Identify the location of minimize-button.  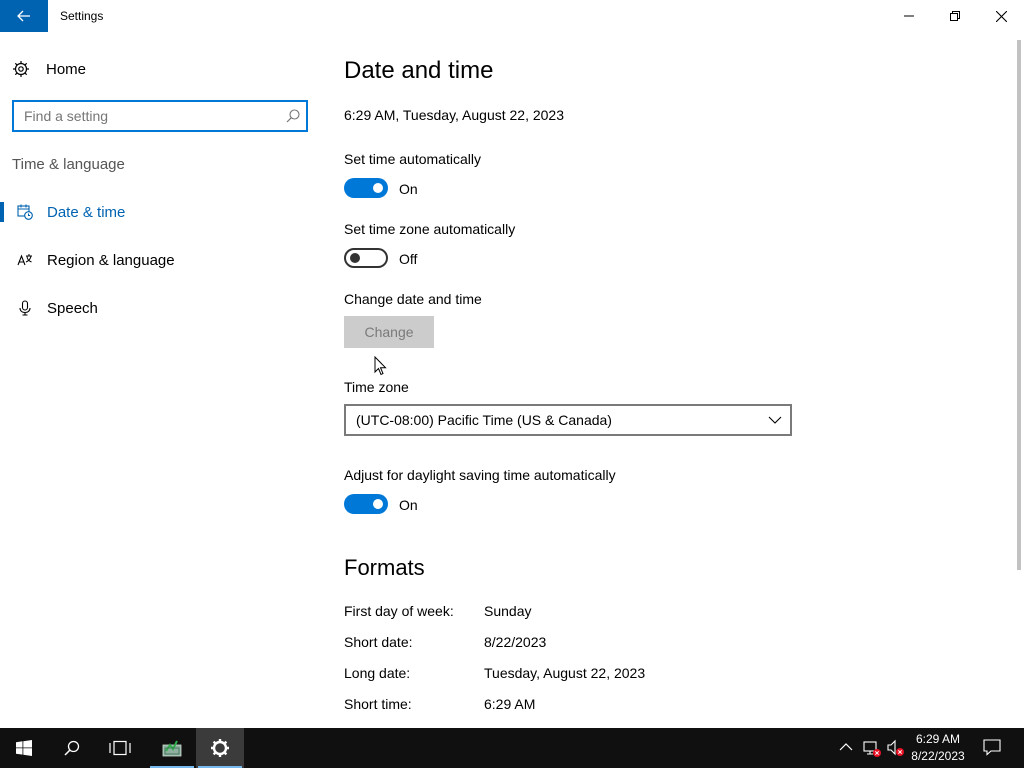
(909, 16).